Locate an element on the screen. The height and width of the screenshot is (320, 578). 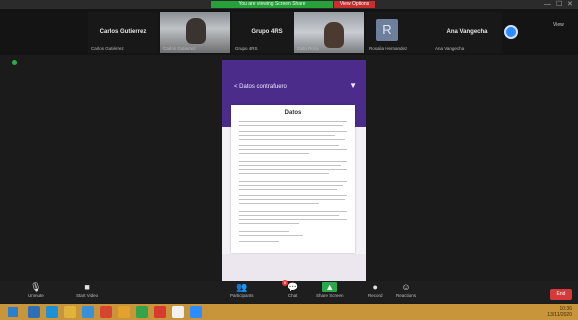
microphone-icon: 🎙 is located at coordinates (36, 287).